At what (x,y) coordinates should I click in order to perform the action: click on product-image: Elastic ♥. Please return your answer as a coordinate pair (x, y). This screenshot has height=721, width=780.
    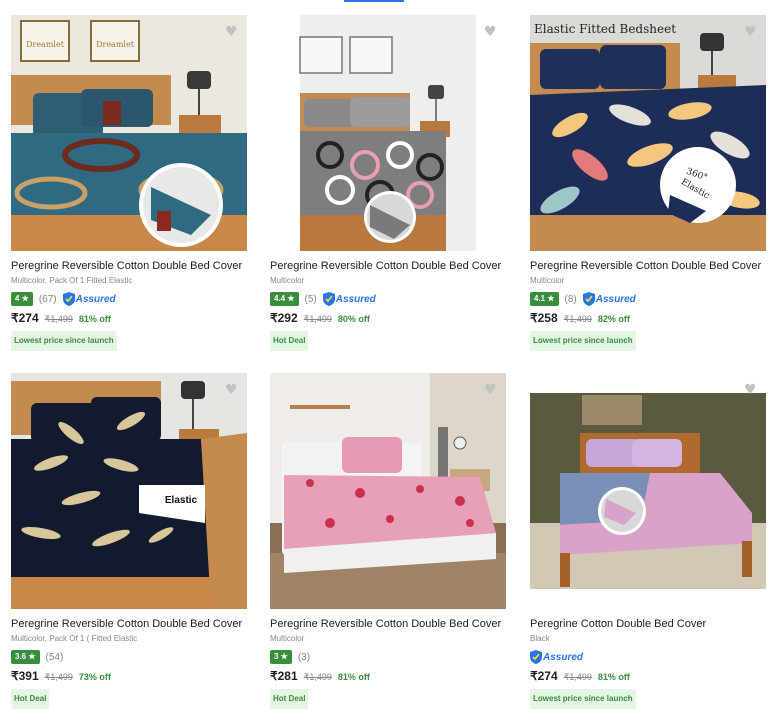
    Looking at the image, I should click on (129, 491).